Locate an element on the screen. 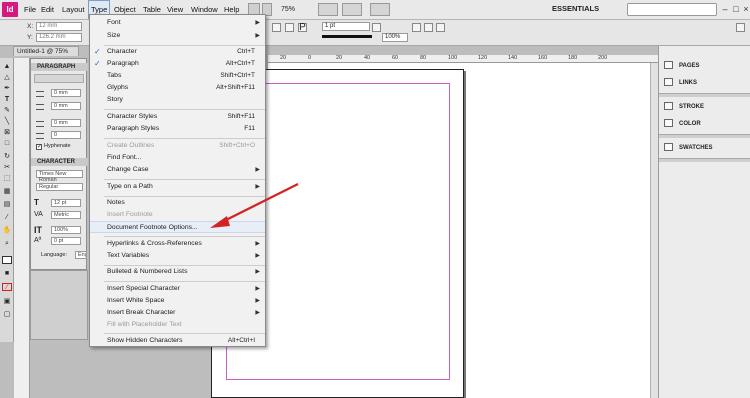  color-panel-button: COLOR is located at coordinates (682, 124).